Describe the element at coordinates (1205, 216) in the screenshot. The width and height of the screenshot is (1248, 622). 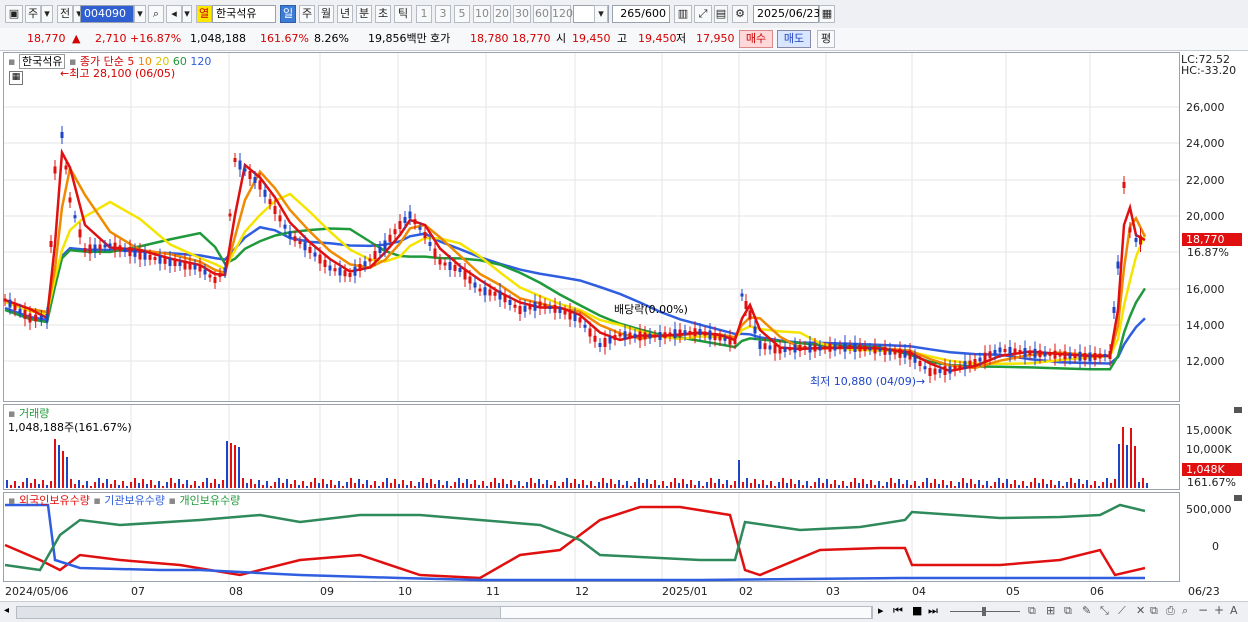
I see `y-tick-20000: 20,000` at that location.